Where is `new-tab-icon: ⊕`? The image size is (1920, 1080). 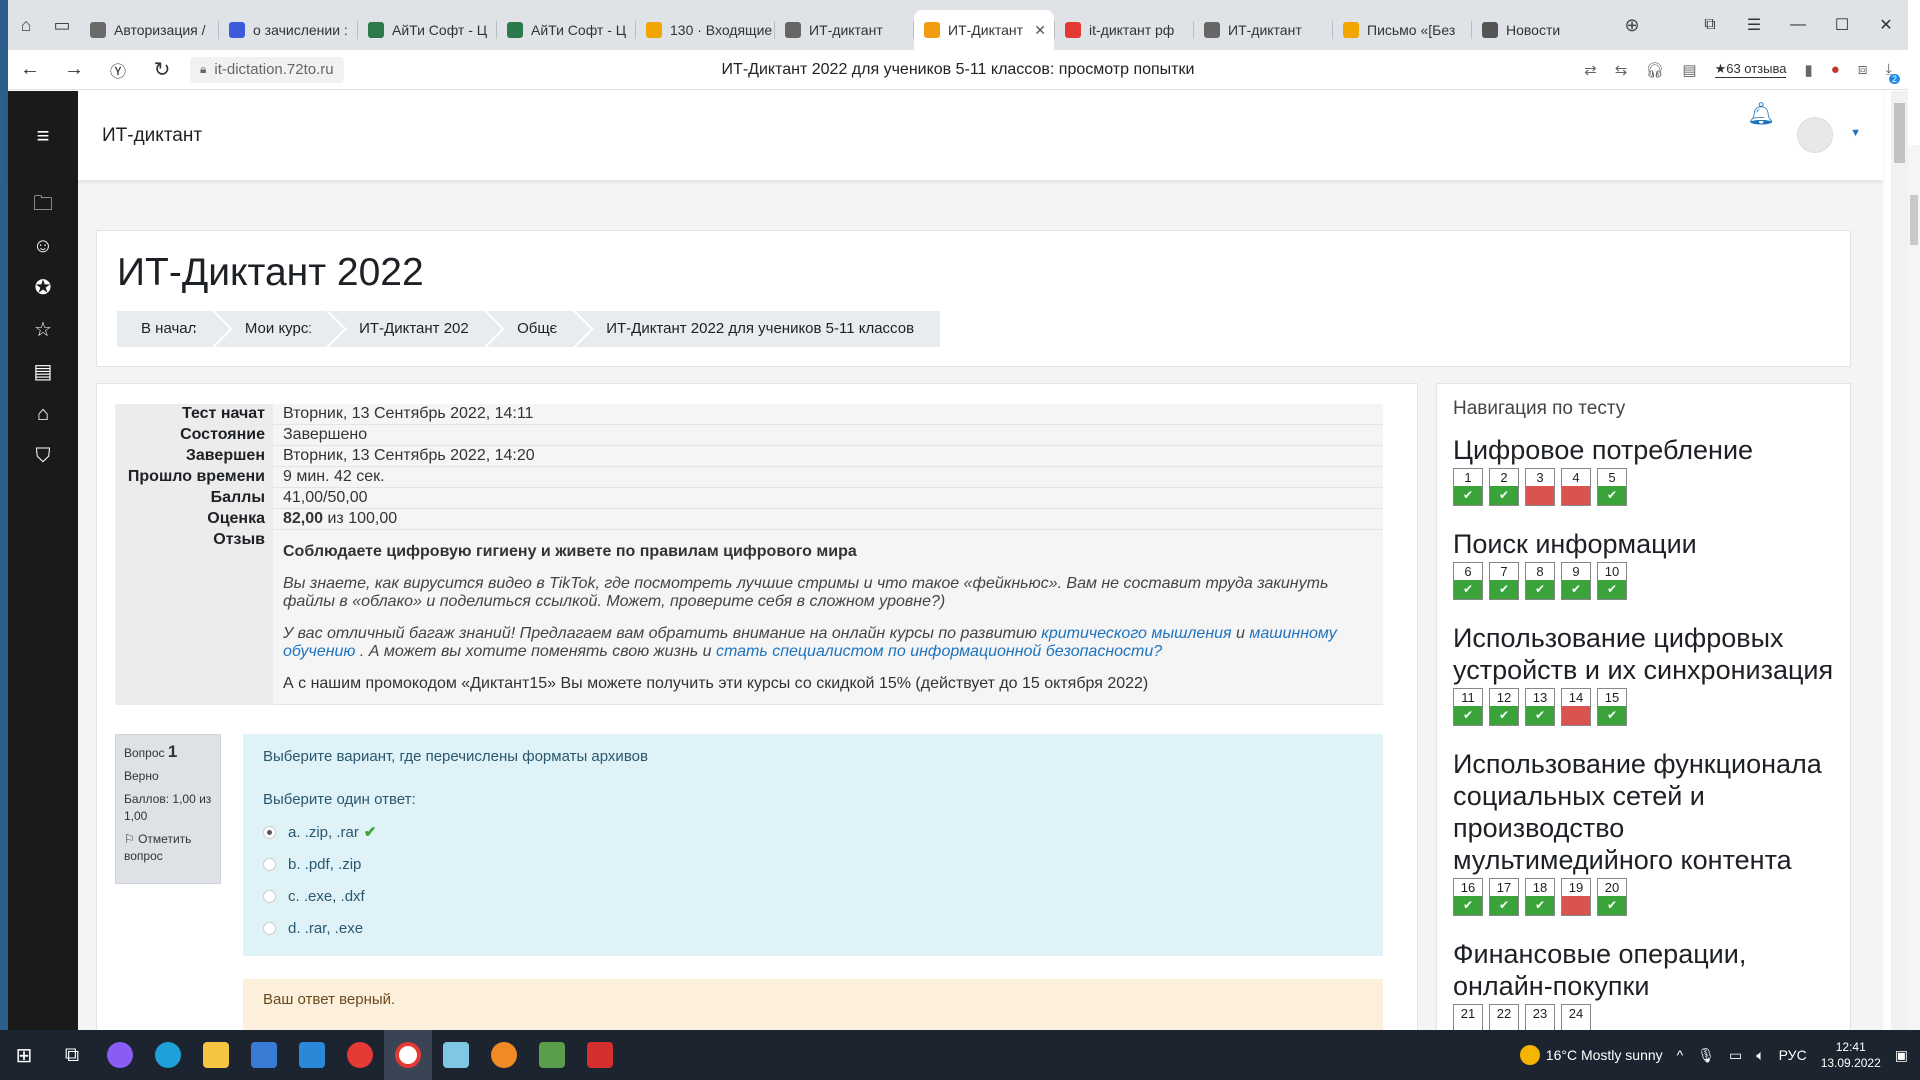
new-tab-icon: ⊕ is located at coordinates (1632, 25).